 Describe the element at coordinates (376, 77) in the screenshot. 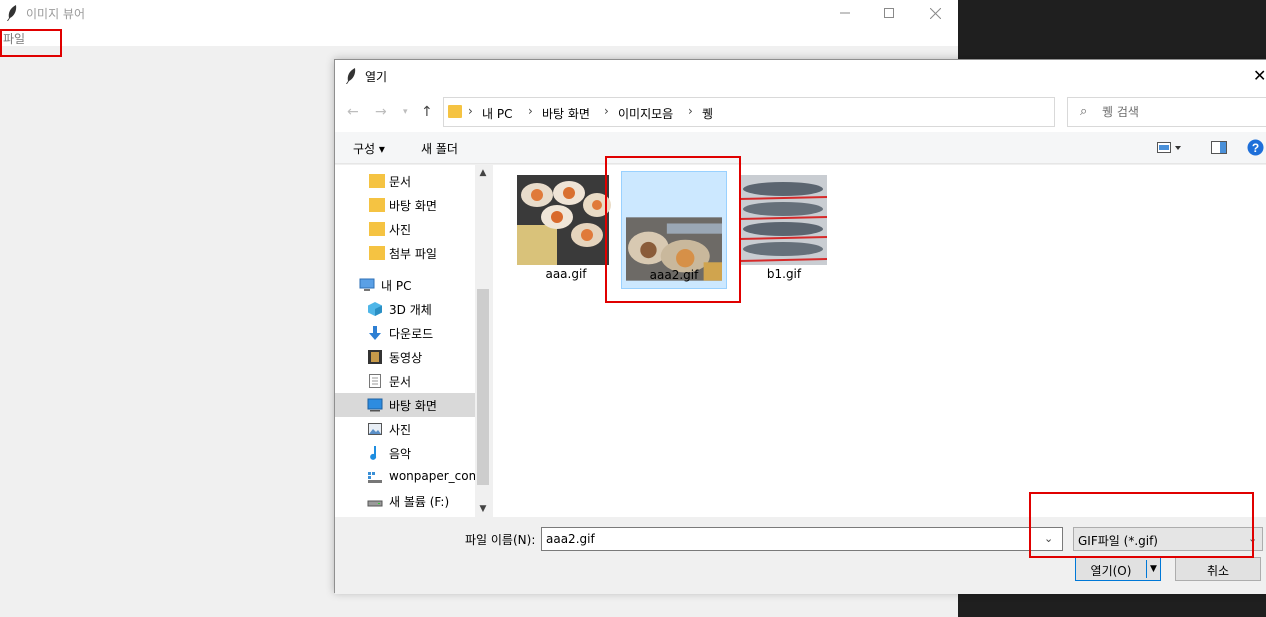

I see `dialog-title: 열기` at that location.